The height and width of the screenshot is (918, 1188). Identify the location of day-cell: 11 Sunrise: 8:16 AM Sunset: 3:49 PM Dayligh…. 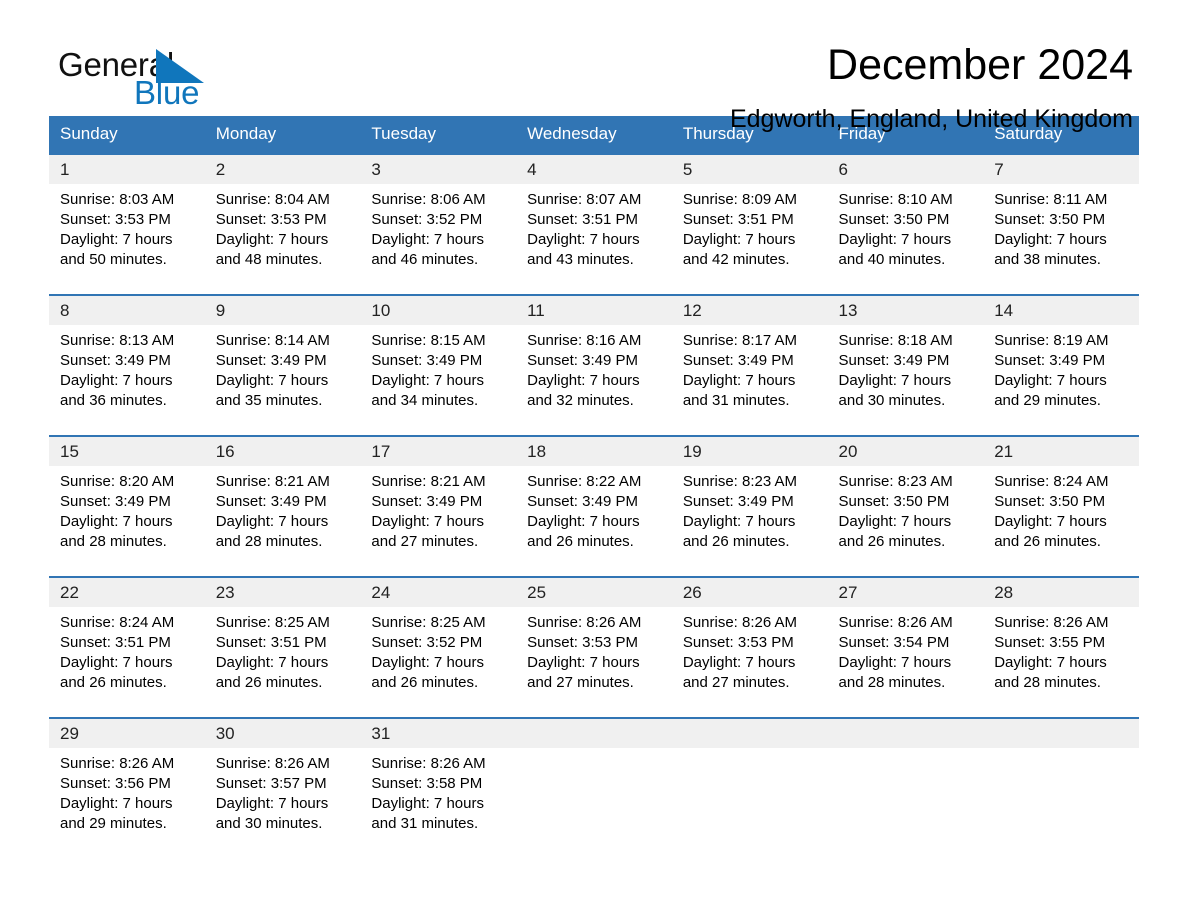
(594, 357).